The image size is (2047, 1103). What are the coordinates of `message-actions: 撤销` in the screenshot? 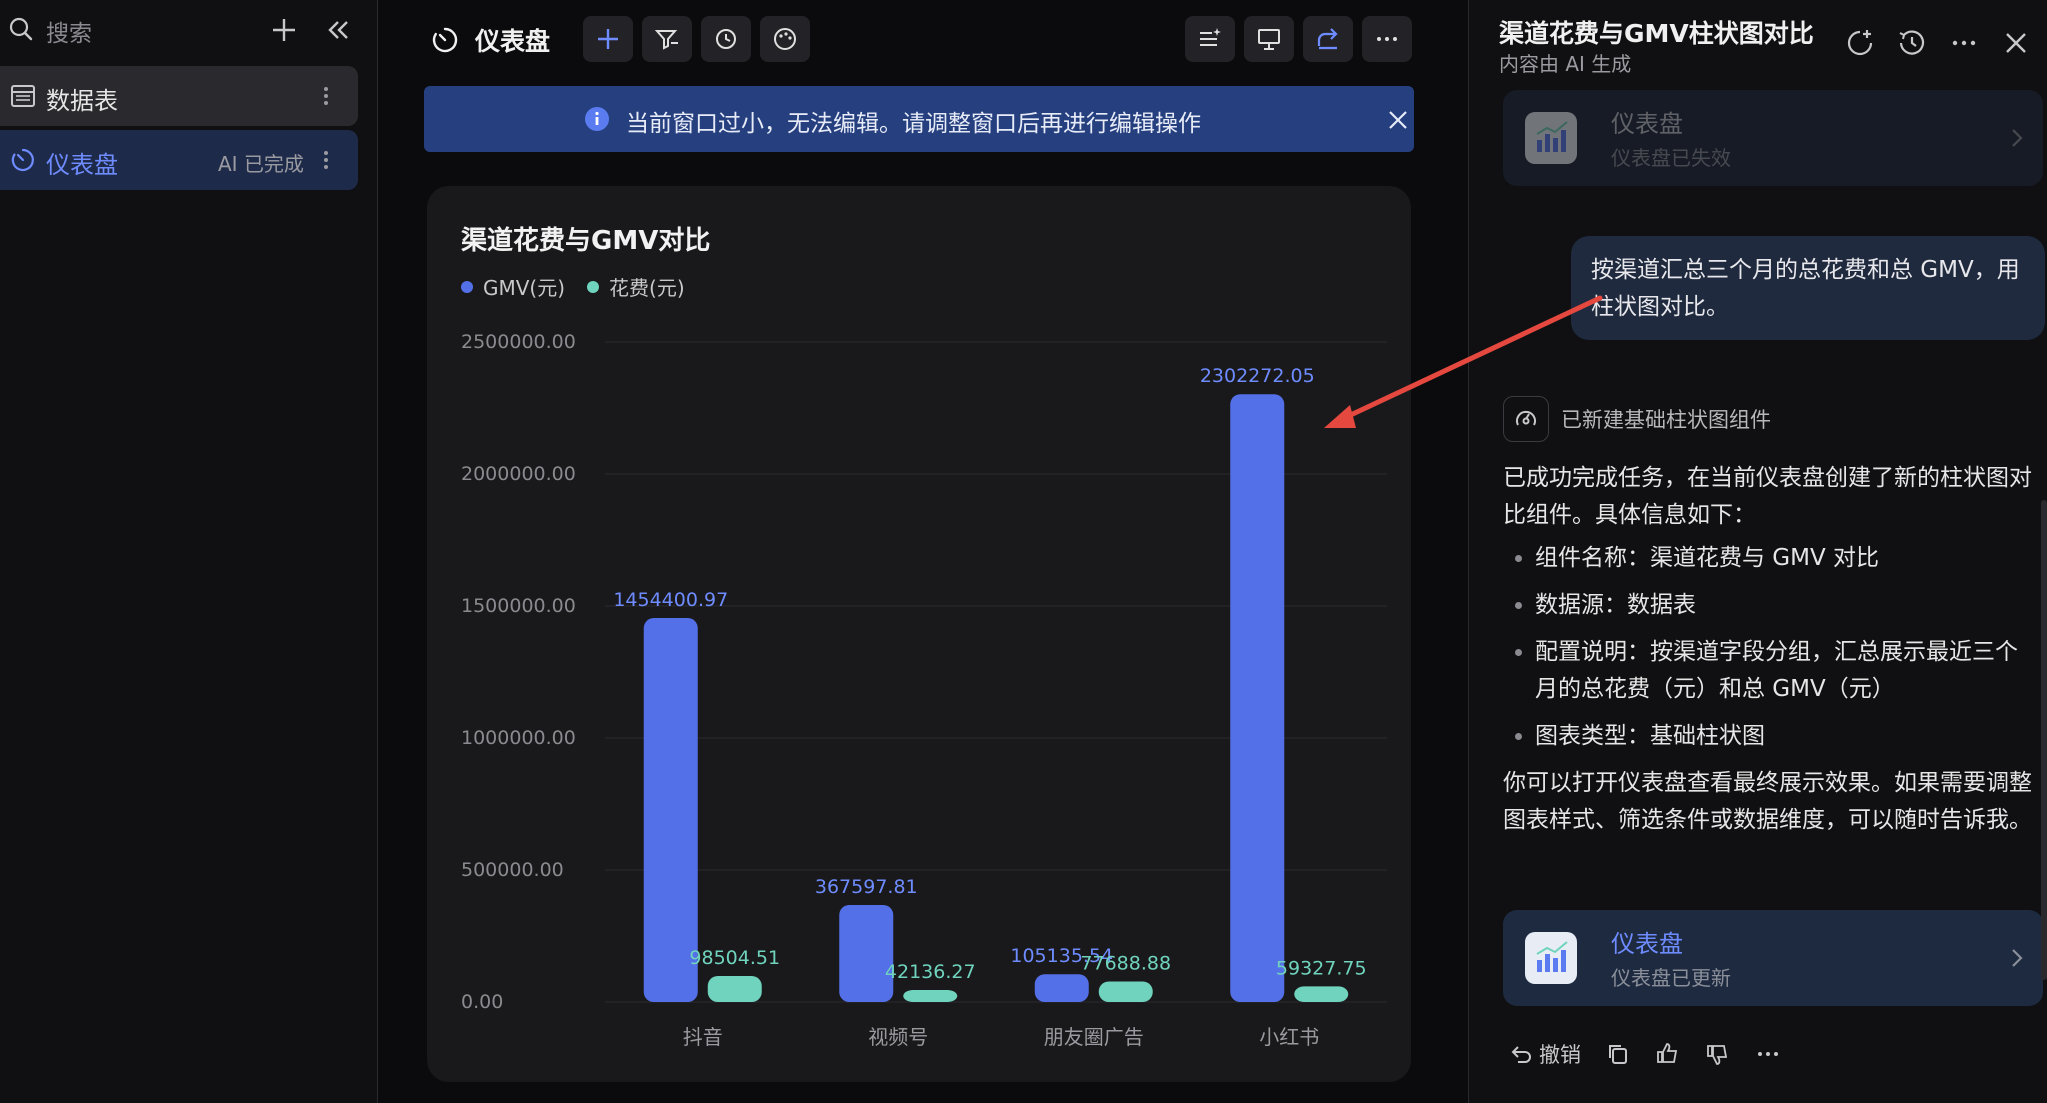 It's located at (1645, 1054).